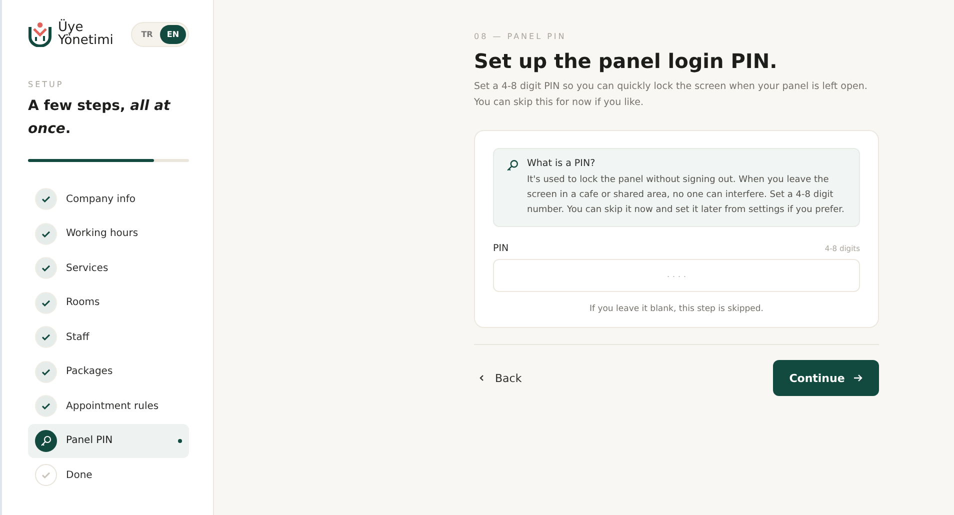 This screenshot has width=954, height=515. Describe the element at coordinates (626, 61) in the screenshot. I see `page-title: Set up the panel login PIN.` at that location.